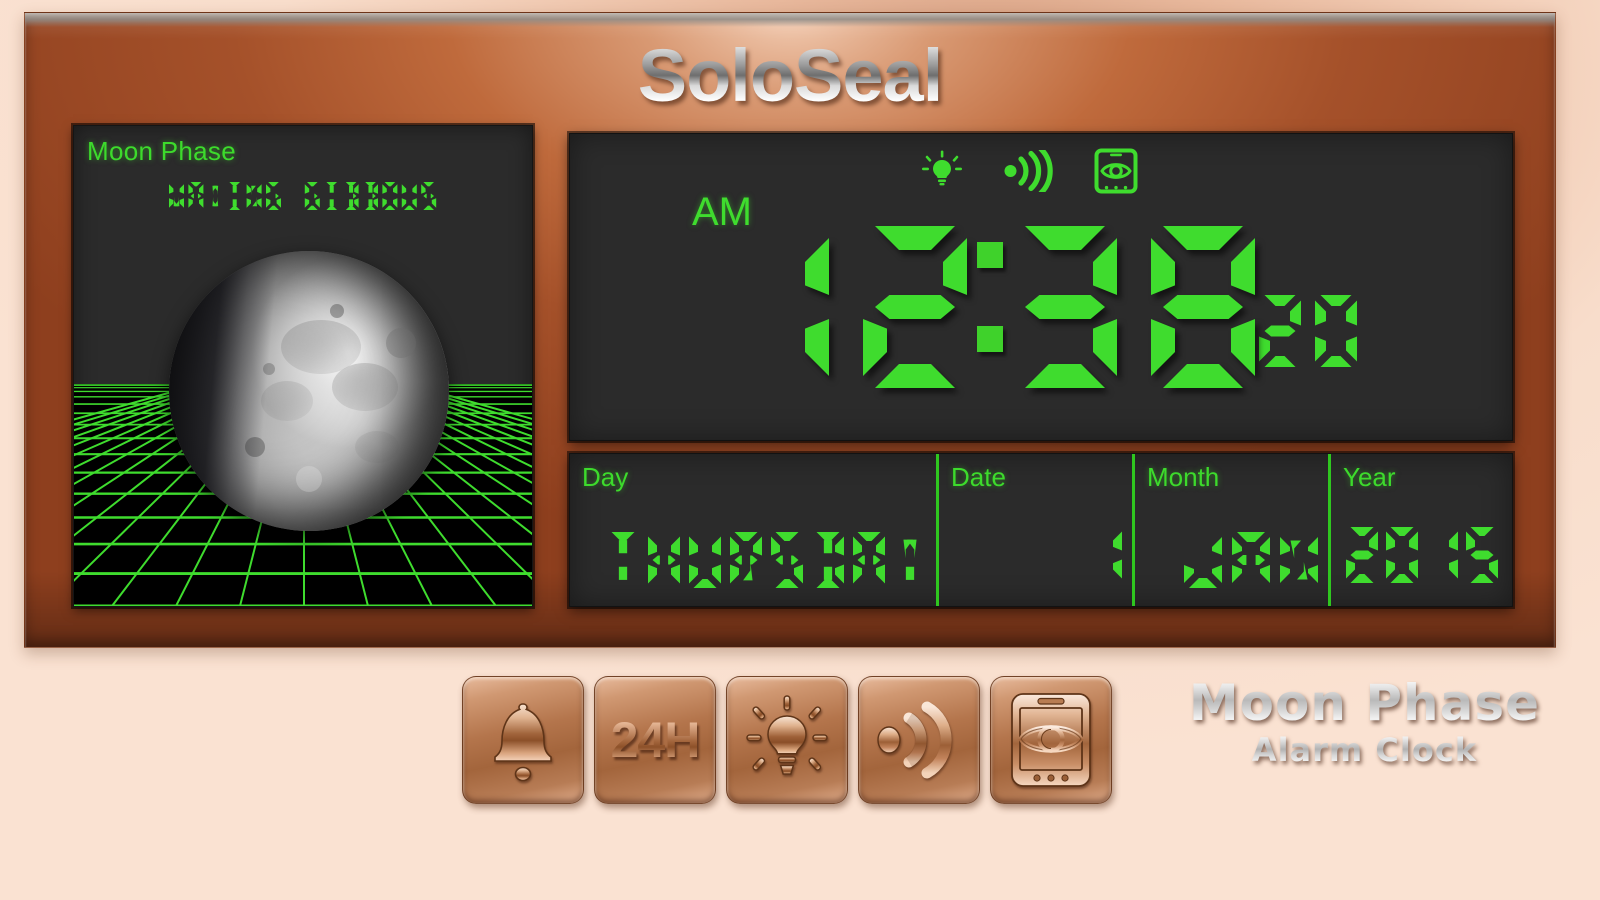 The width and height of the screenshot is (1600, 900). What do you see at coordinates (303, 200) in the screenshot?
I see `moon-phase-value` at bounding box center [303, 200].